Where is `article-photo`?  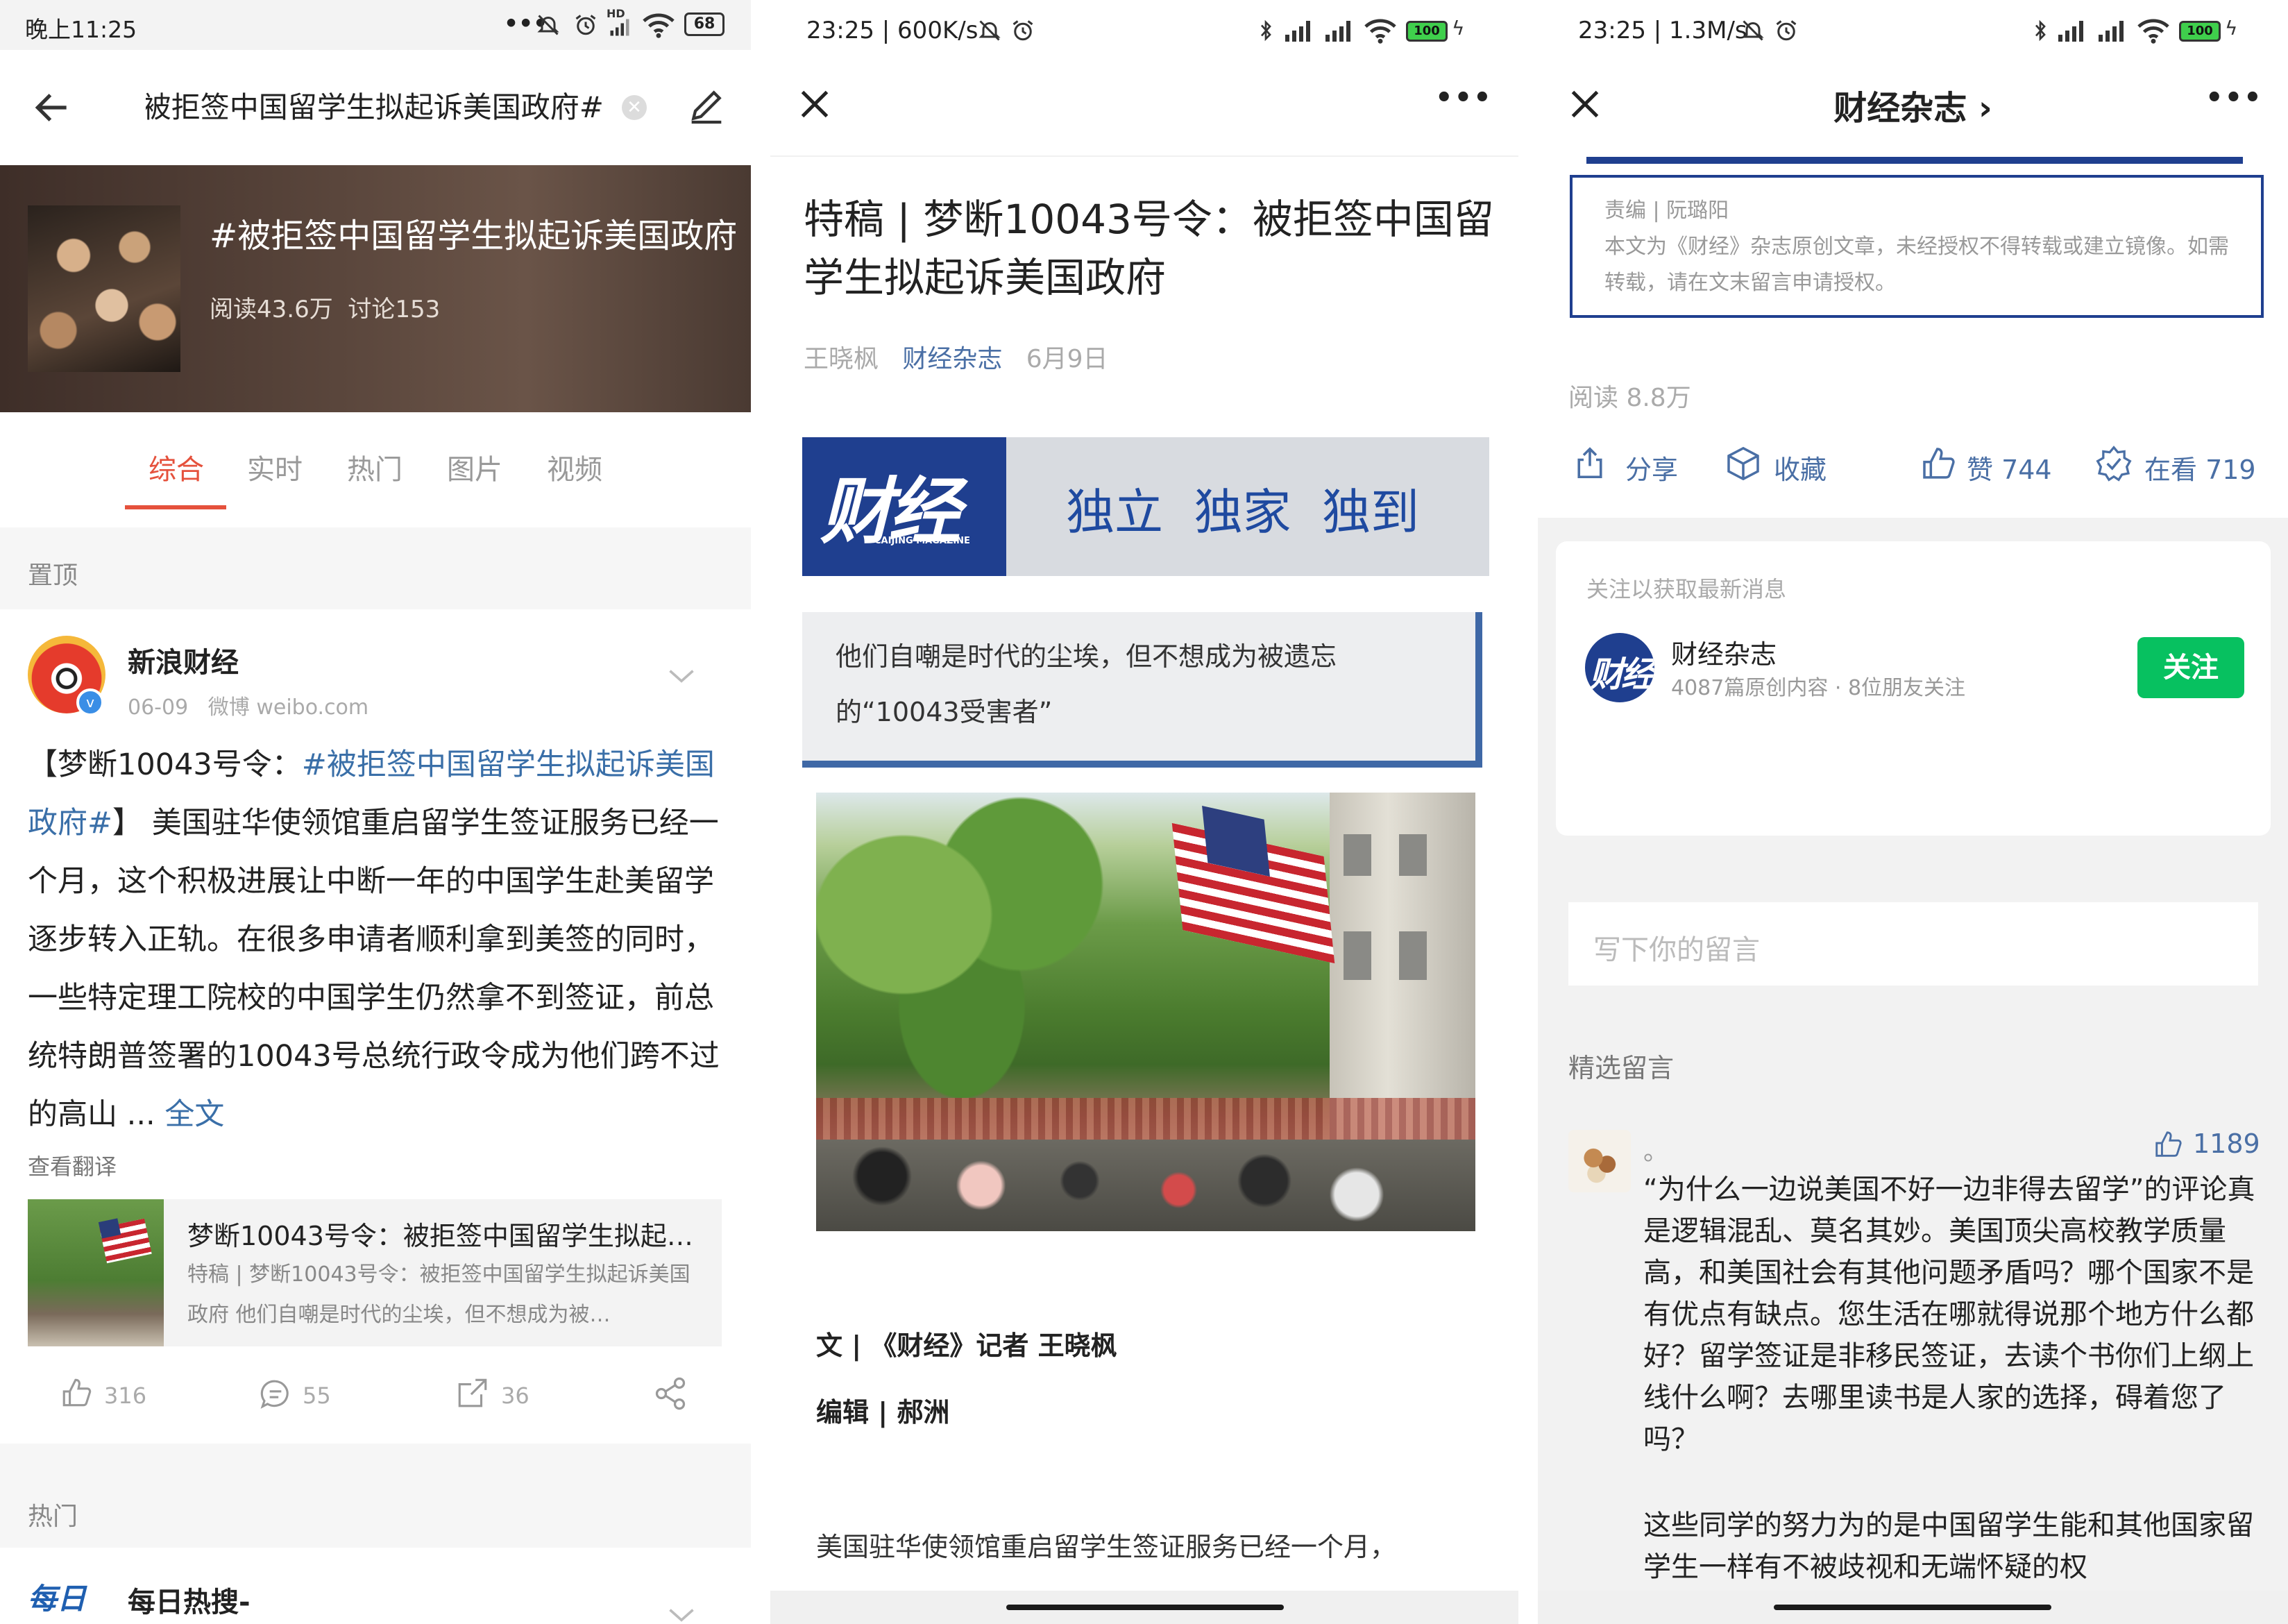 article-photo is located at coordinates (1145, 1012).